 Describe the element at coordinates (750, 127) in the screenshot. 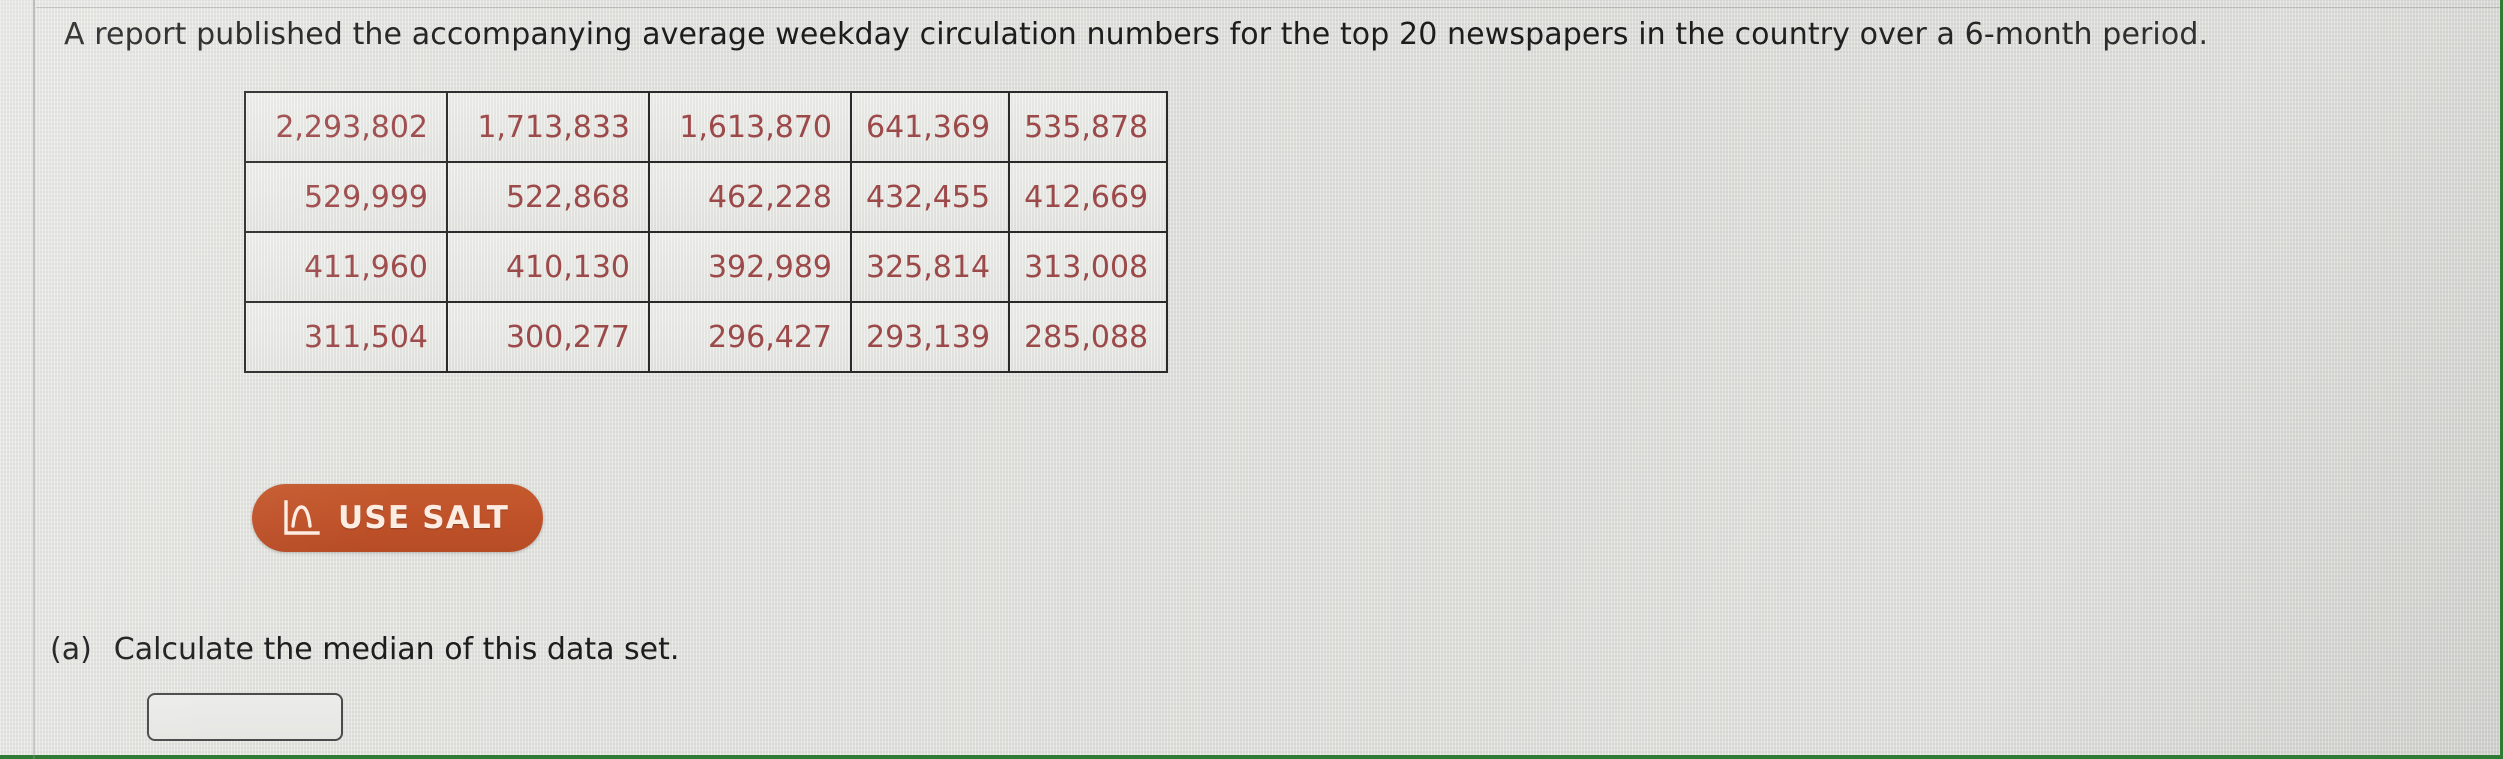

I see `table-cell: 1,613,870` at that location.